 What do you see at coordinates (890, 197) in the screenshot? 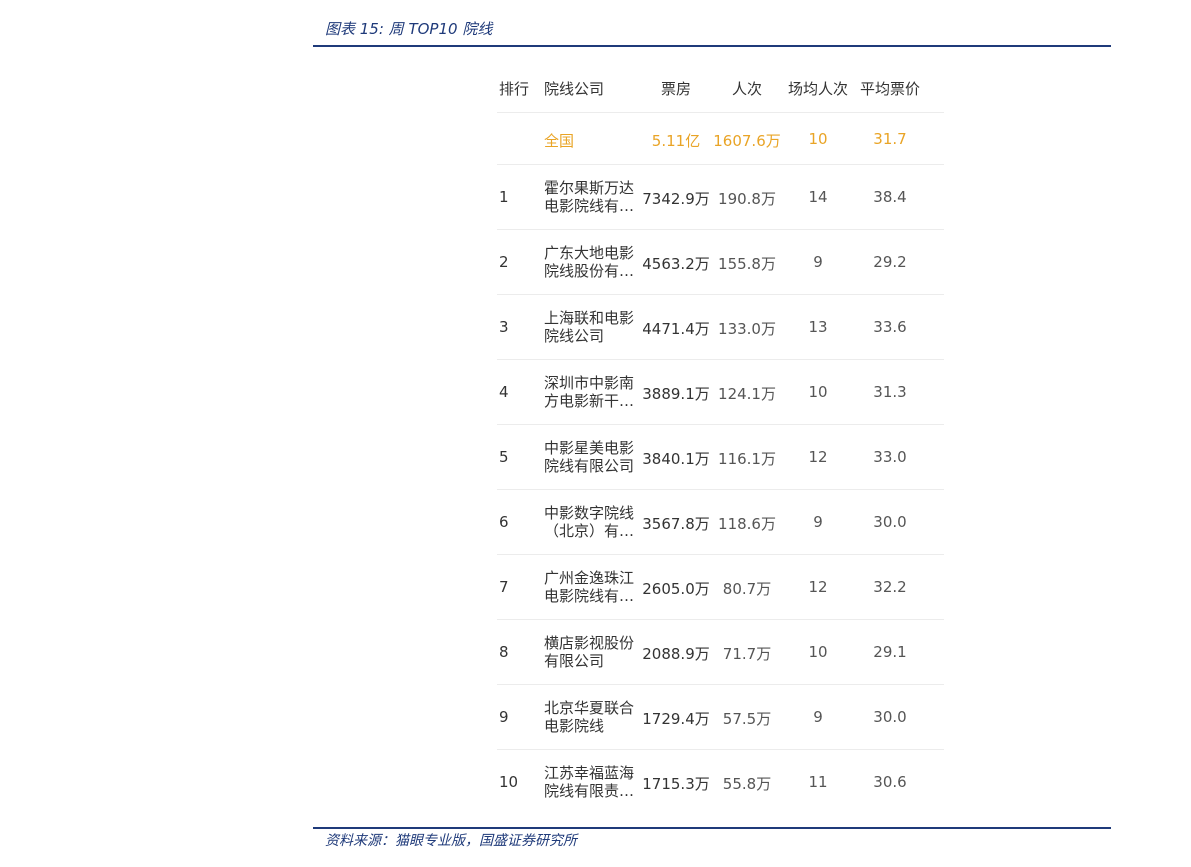
I see `avg-price-cell: 38.4` at bounding box center [890, 197].